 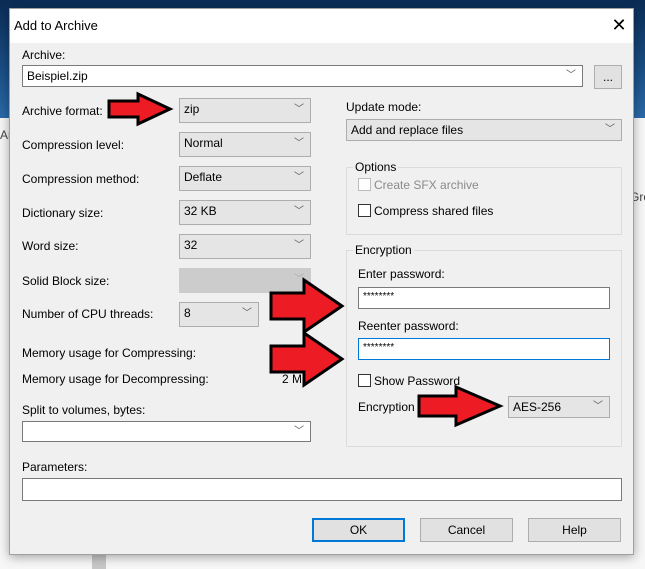 What do you see at coordinates (376, 167) in the screenshot?
I see `options-title: Options` at bounding box center [376, 167].